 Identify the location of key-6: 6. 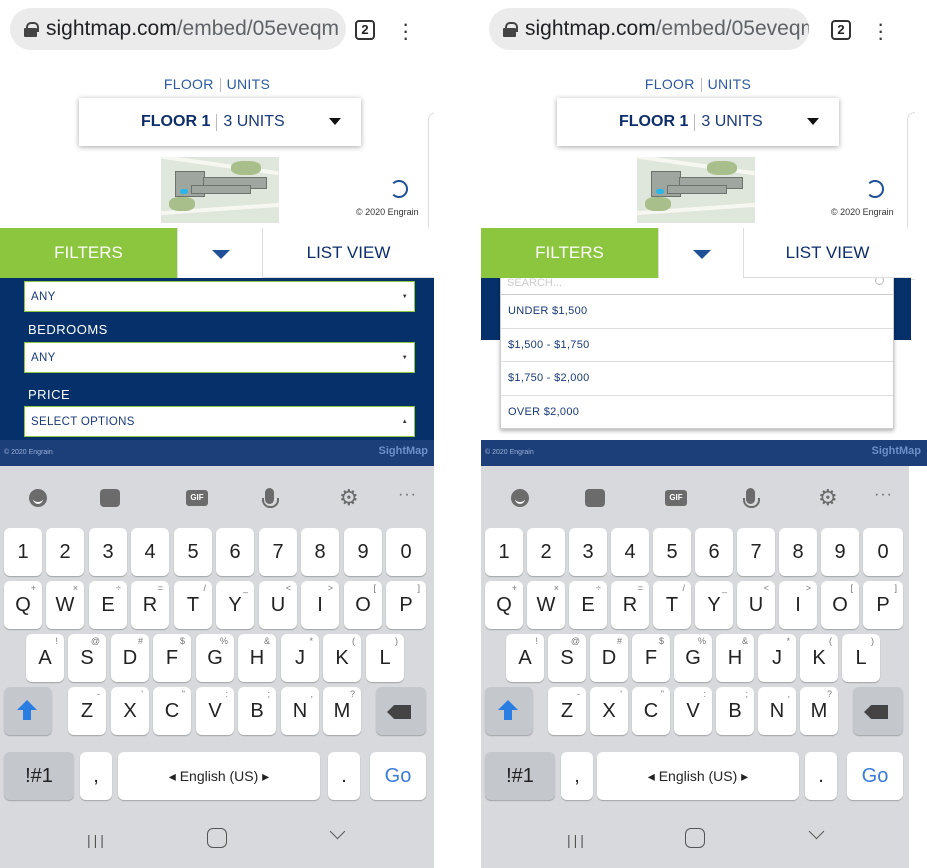
(714, 552).